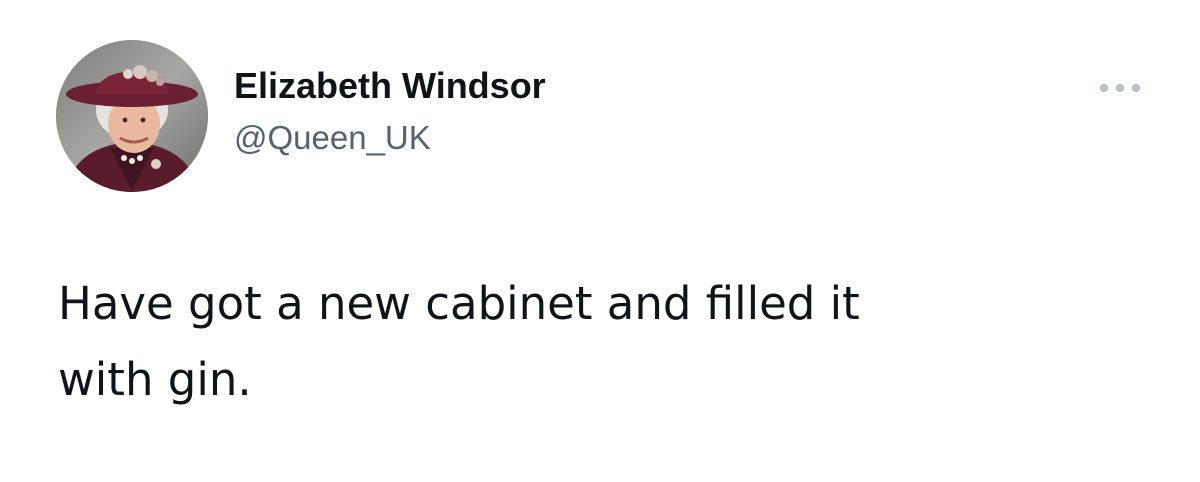 Image resolution: width=1200 pixels, height=482 pixels. I want to click on ellipsis-icon, so click(1120, 88).